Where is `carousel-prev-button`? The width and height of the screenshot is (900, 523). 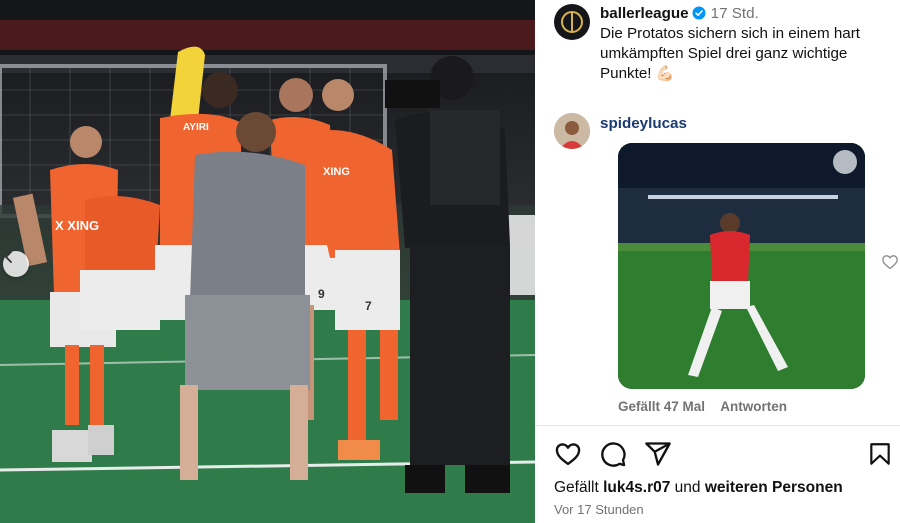 carousel-prev-button is located at coordinates (16, 264).